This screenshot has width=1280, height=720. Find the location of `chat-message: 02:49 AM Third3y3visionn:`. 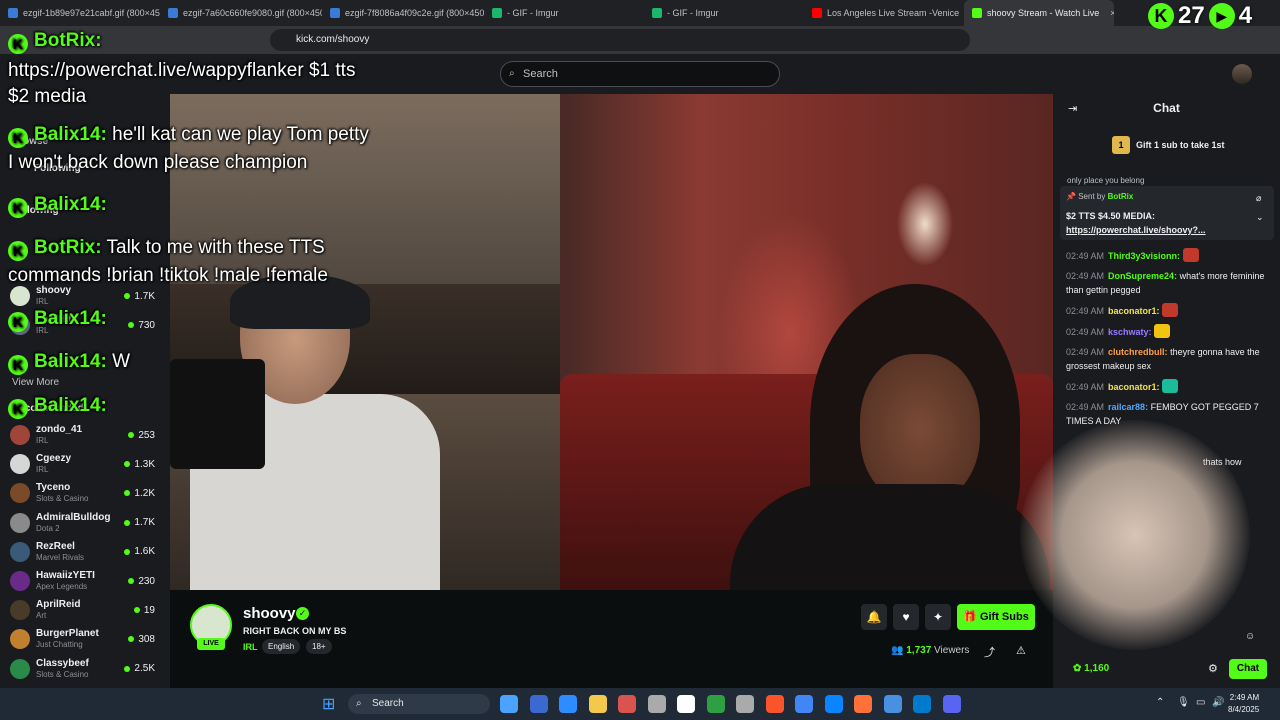

chat-message: 02:49 AM Third3y3visionn: is located at coordinates (1168, 255).